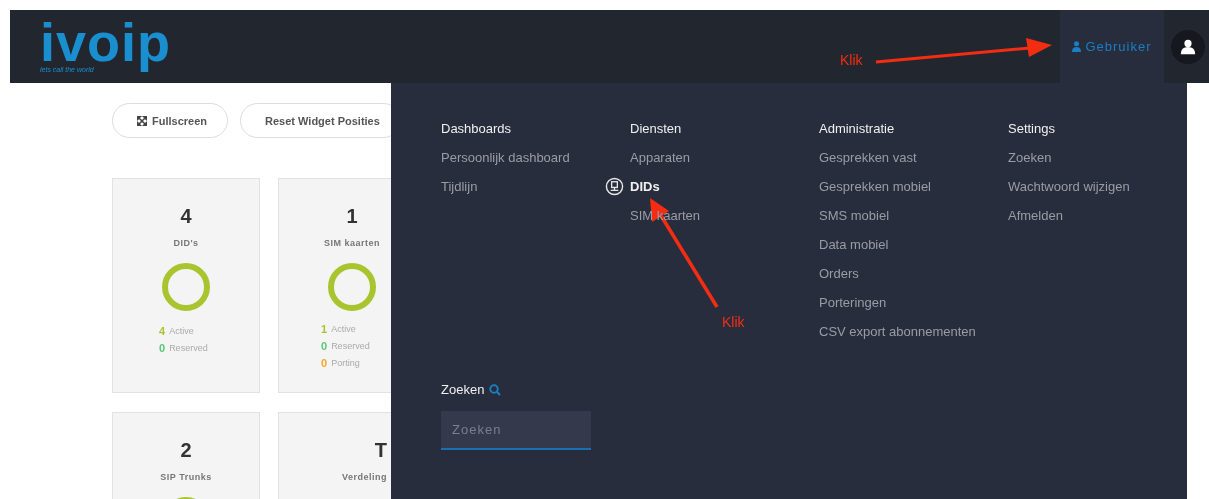  I want to click on search-icon, so click(495, 389).